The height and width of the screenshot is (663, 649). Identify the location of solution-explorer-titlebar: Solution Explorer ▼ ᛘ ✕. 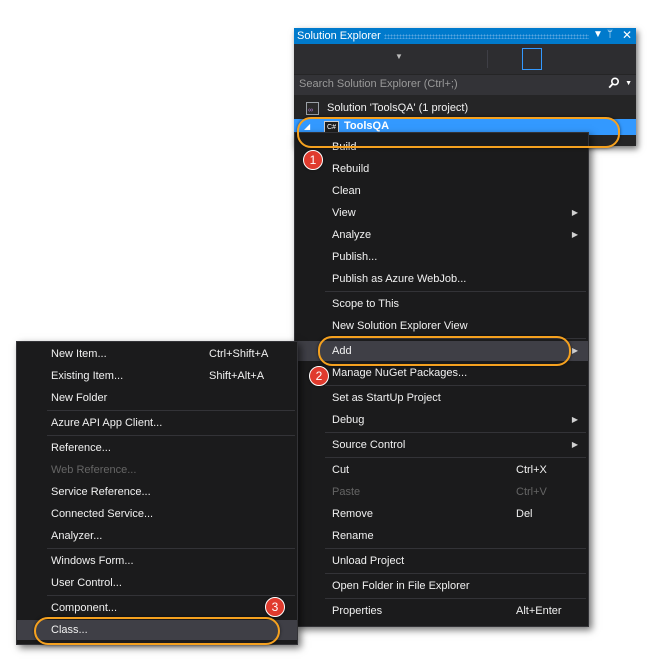
(465, 36).